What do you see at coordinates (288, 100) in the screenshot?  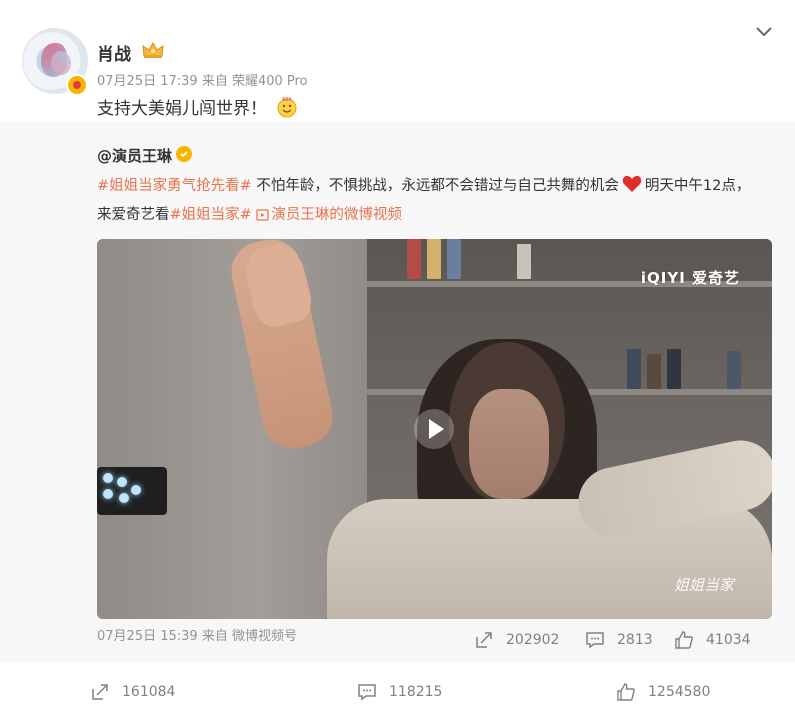 I see `svg-text: 666` at bounding box center [288, 100].